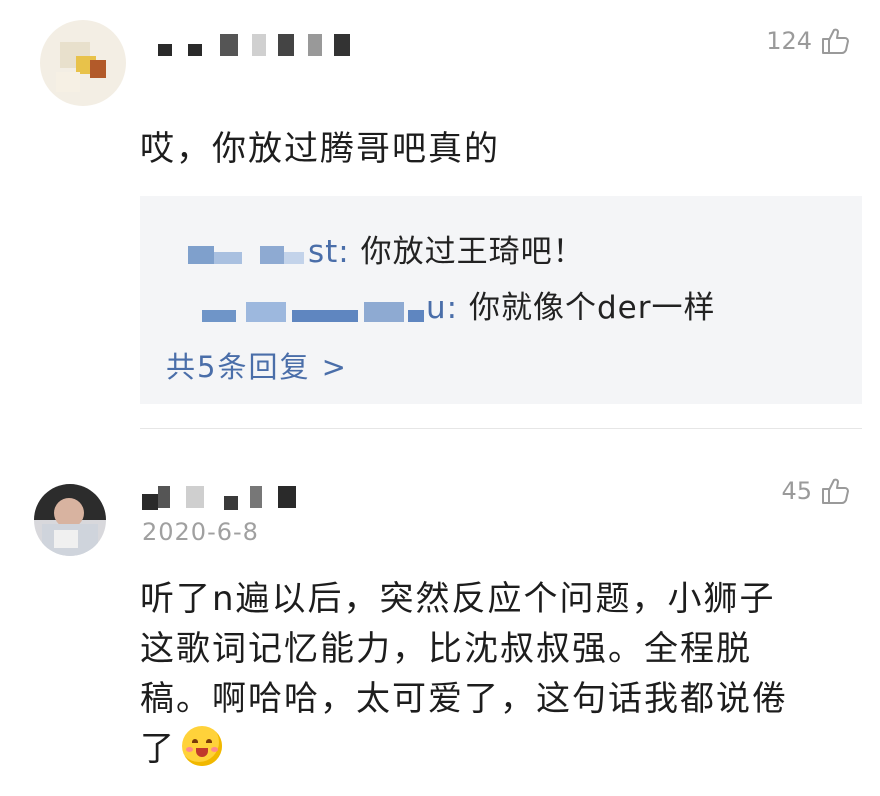 This screenshot has height=796, width=880. I want to click on view-more-replies-link: 共5条回复 >, so click(257, 365).